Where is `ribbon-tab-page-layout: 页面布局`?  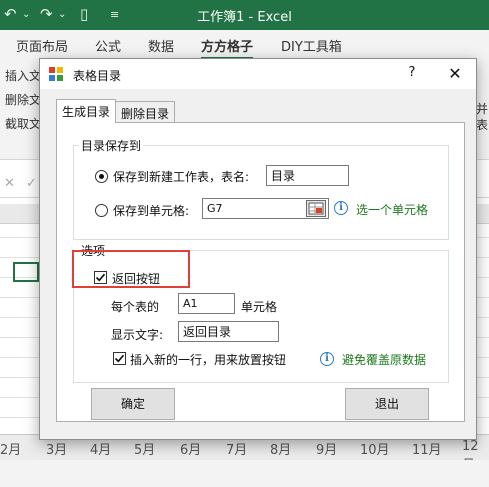 ribbon-tab-page-layout: 页面布局 is located at coordinates (42, 45).